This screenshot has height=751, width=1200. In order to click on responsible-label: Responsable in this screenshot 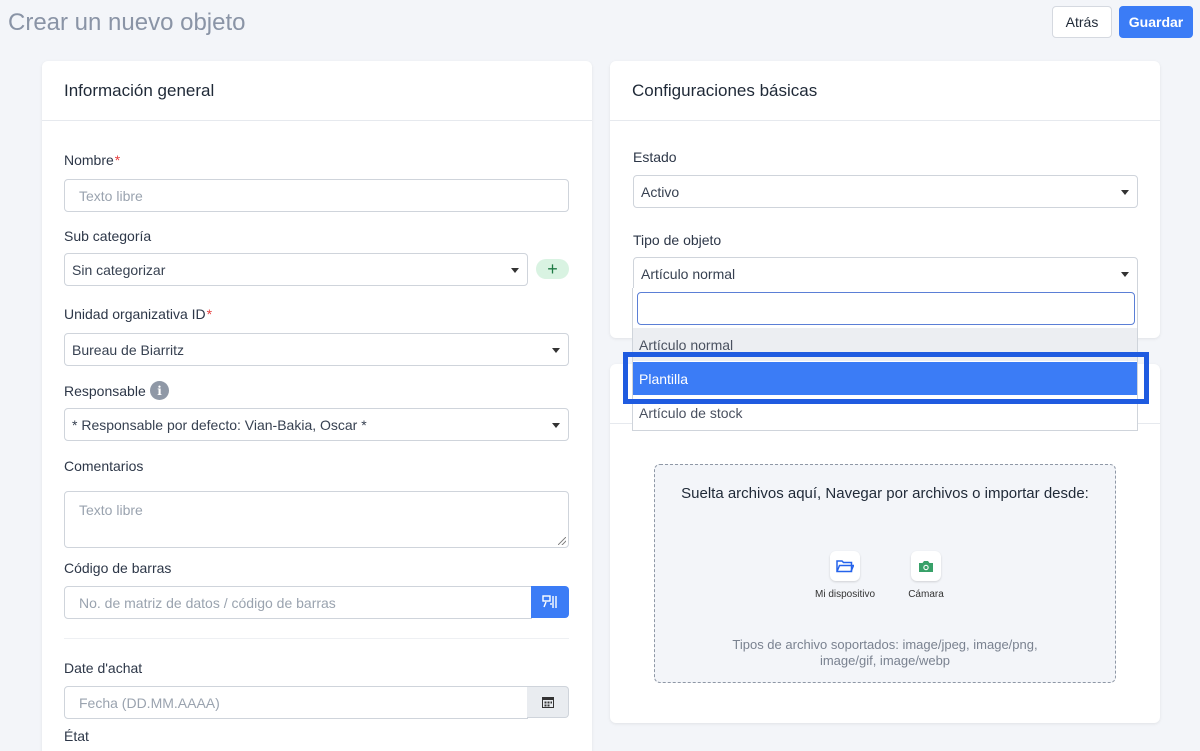, I will do `click(105, 391)`.